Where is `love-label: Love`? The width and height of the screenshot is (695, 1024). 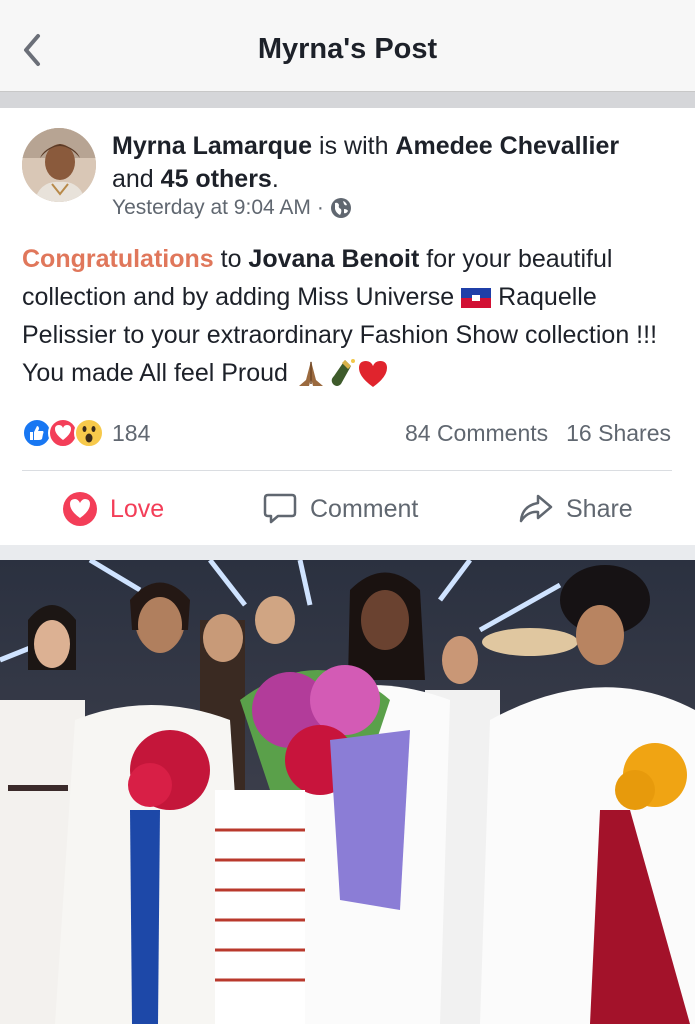 love-label: Love is located at coordinates (137, 508).